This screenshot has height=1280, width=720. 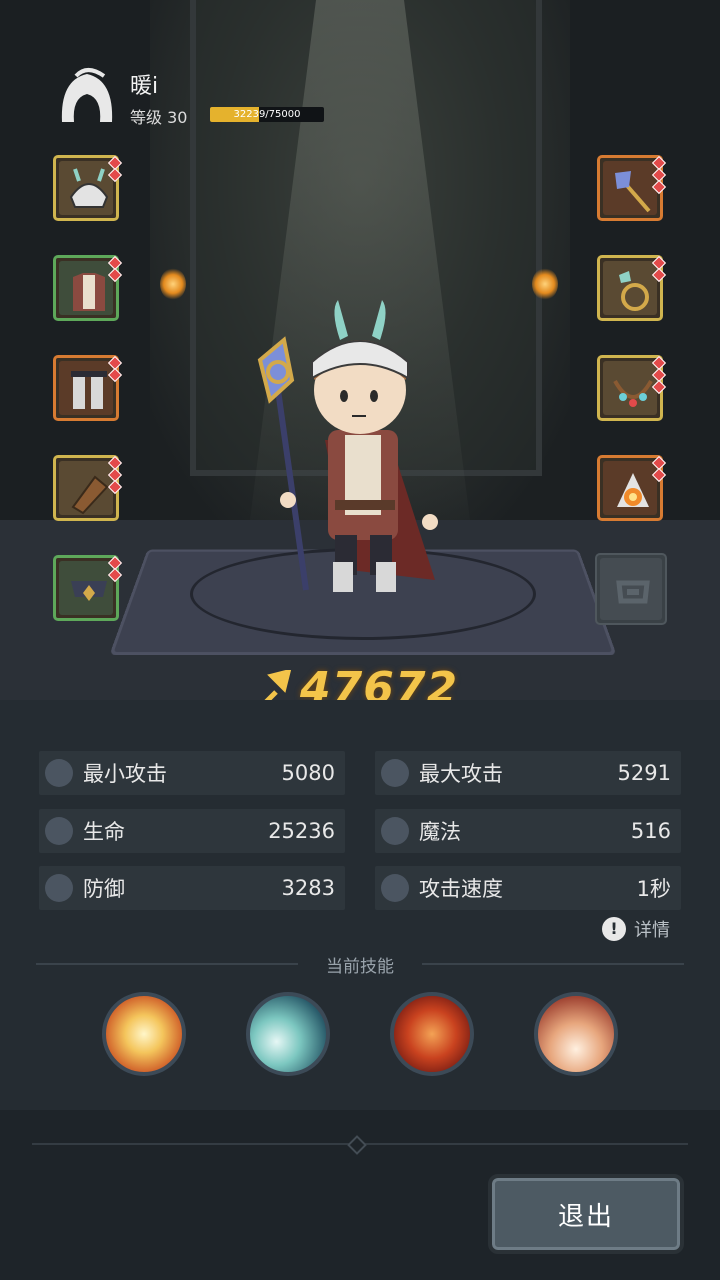 I want to click on details-link: ! 详情, so click(x=636, y=929).